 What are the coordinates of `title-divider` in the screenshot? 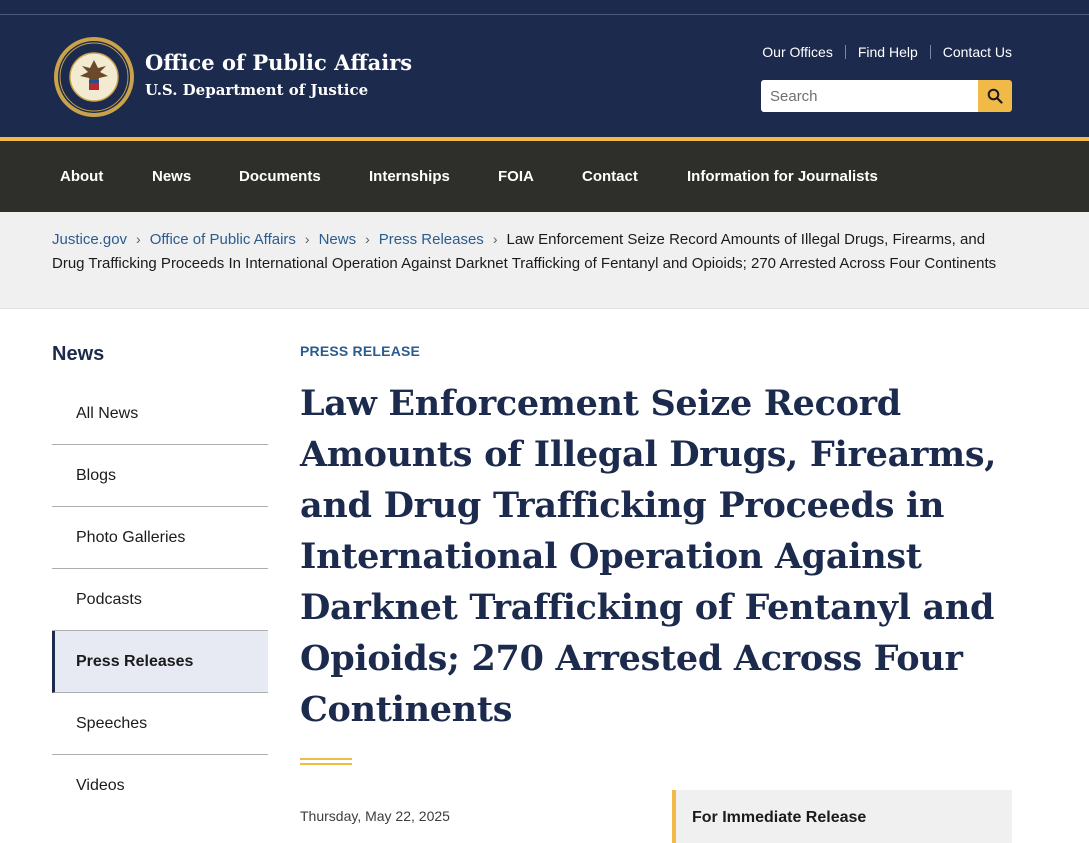 It's located at (326, 761).